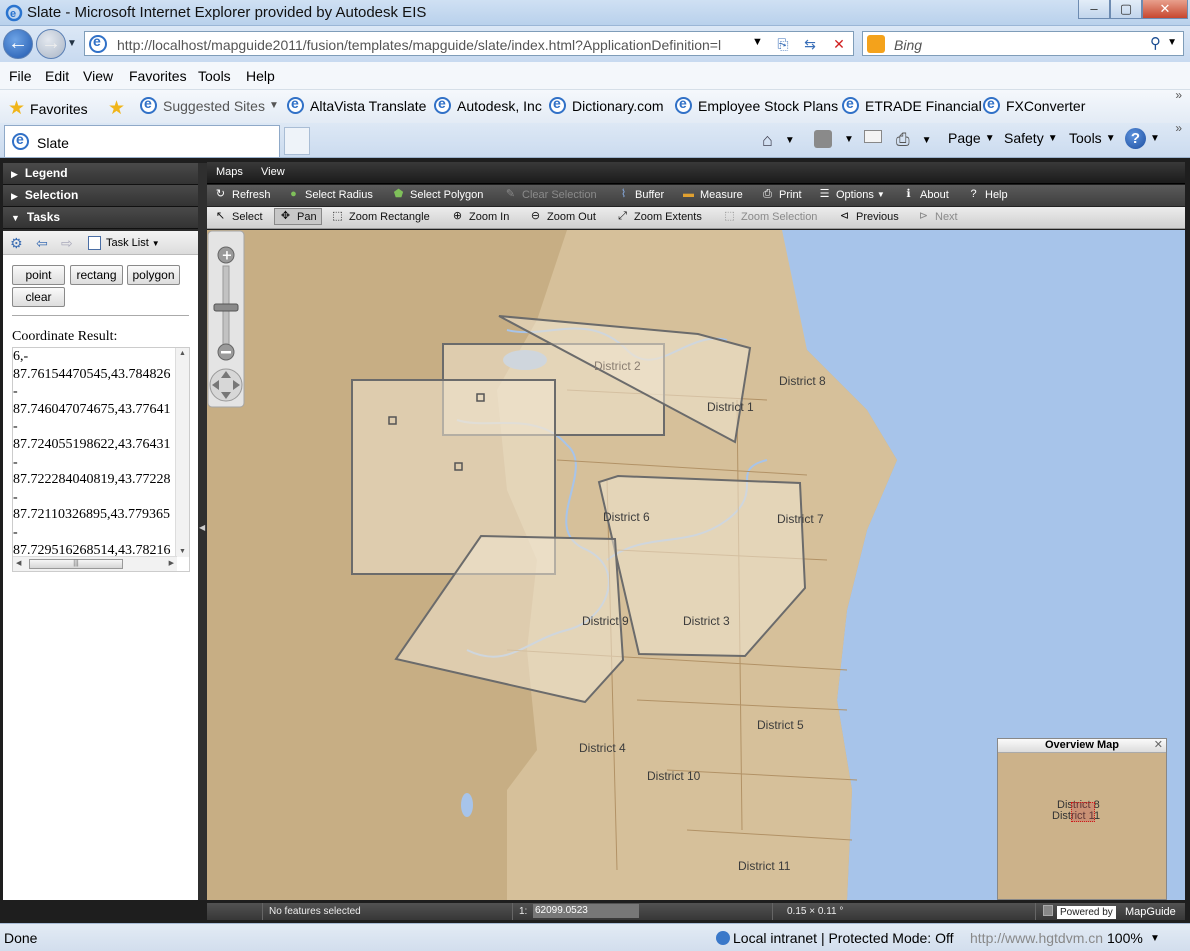 This screenshot has width=1190, height=951. I want to click on zoom-dropdown-icon: ▼, so click(1155, 938).